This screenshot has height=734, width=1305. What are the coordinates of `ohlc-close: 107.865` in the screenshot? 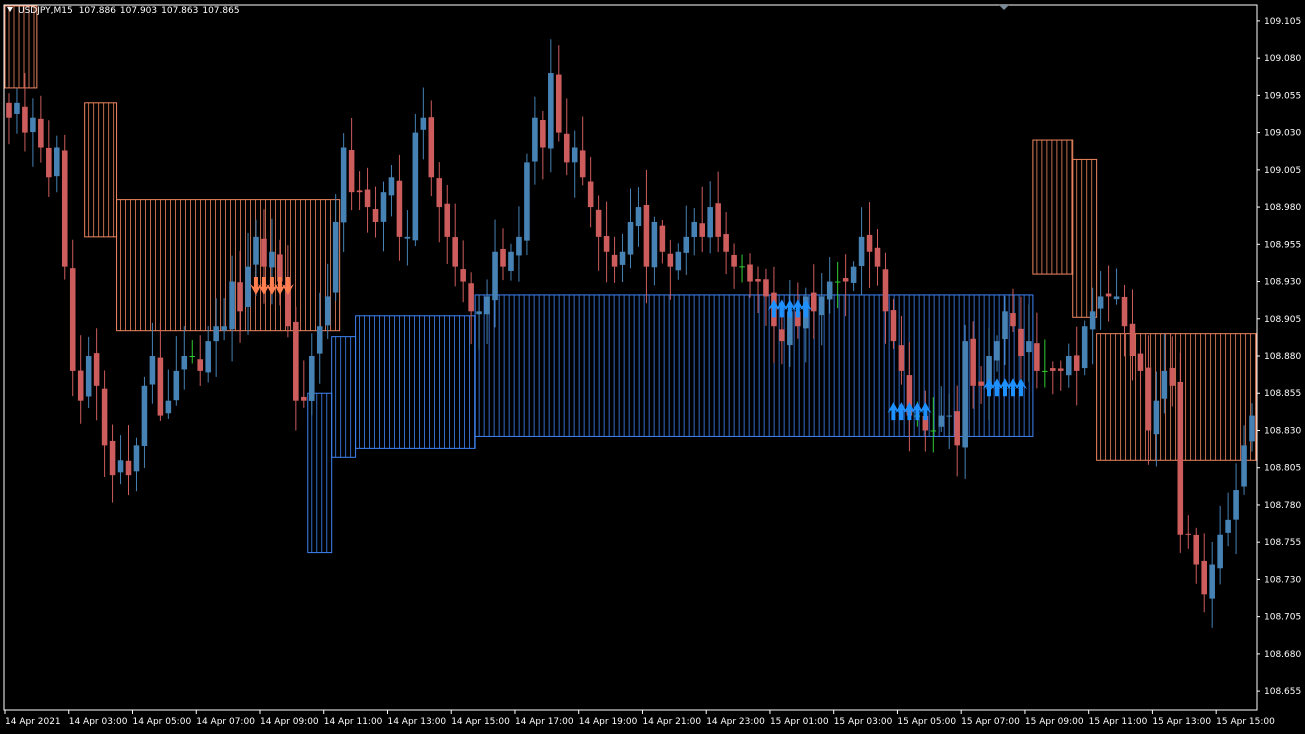 It's located at (221, 11).